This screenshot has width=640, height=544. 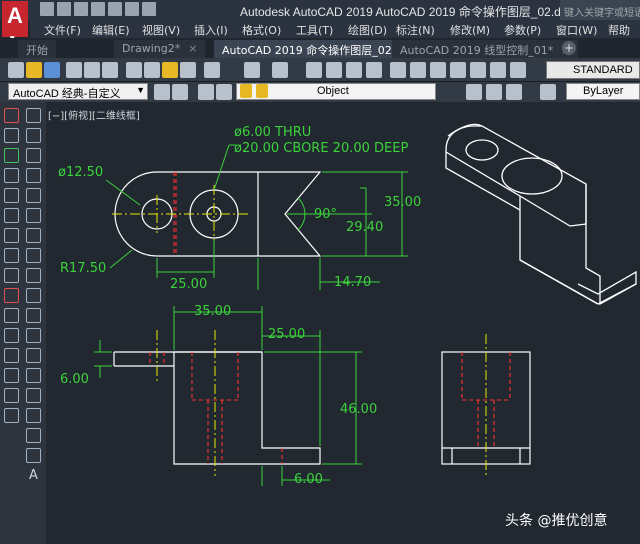 What do you see at coordinates (217, 408) in the screenshot?
I see `front-view-outline` at bounding box center [217, 408].